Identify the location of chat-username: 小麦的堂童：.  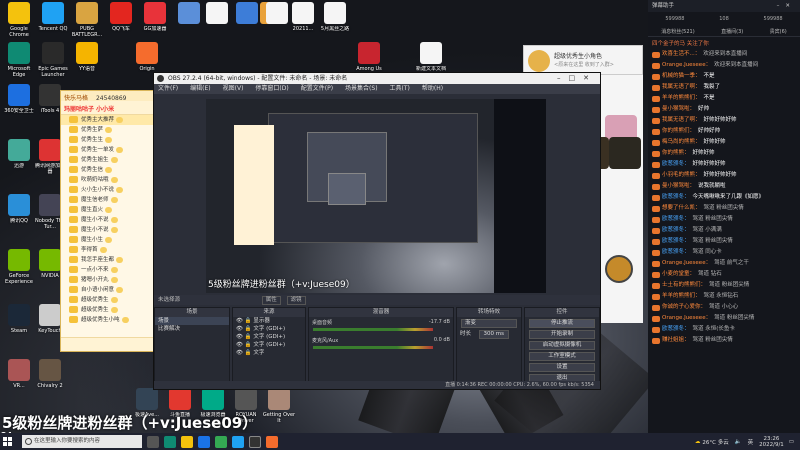
(678, 274).